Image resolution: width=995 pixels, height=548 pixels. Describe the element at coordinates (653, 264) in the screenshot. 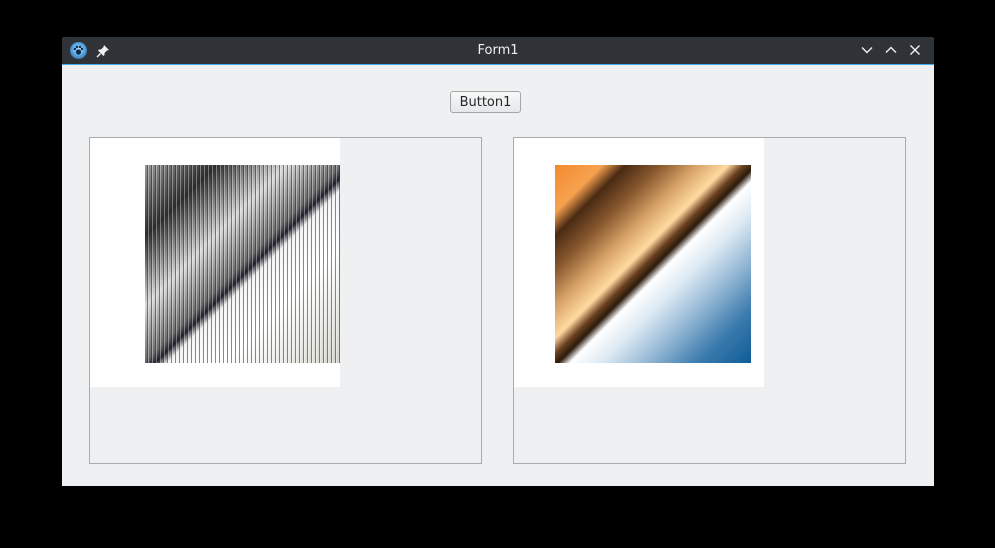

I see `orange-blue-gradient-image` at that location.